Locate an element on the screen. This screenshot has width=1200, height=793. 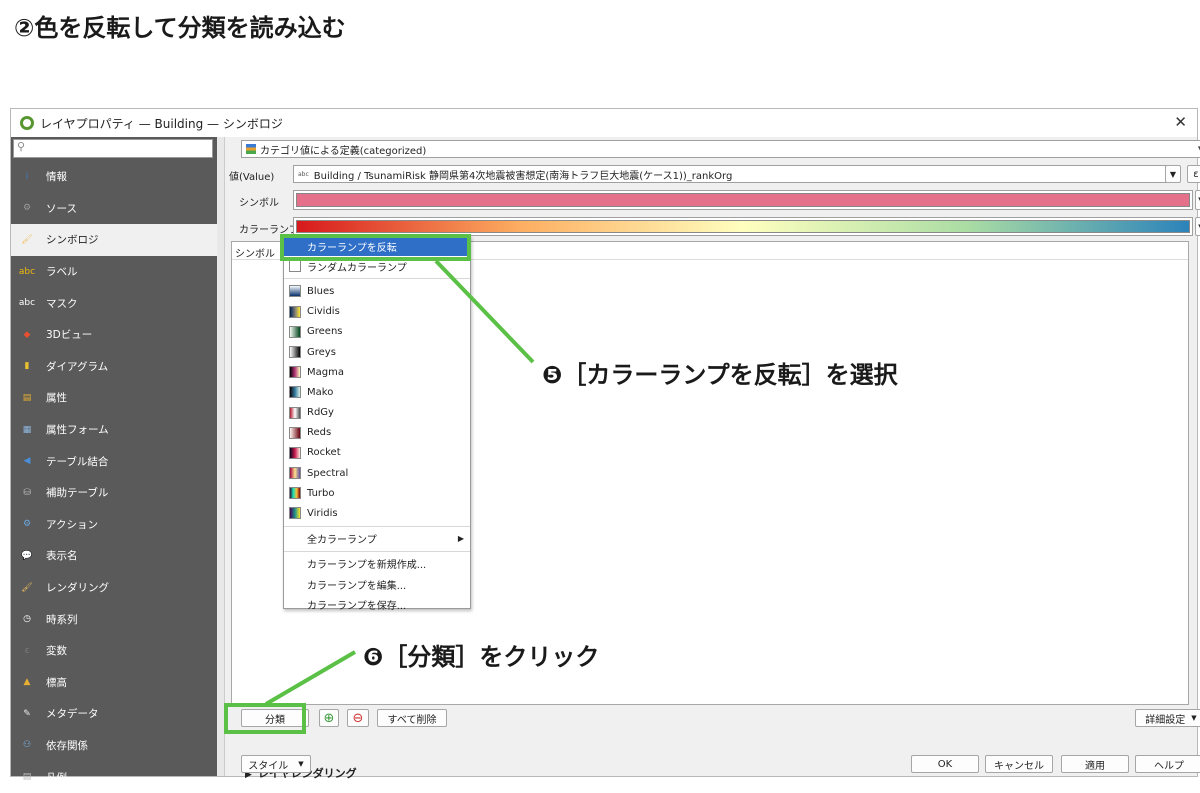
sidebar-item: 💬 表示名 is located at coordinates (114, 556).